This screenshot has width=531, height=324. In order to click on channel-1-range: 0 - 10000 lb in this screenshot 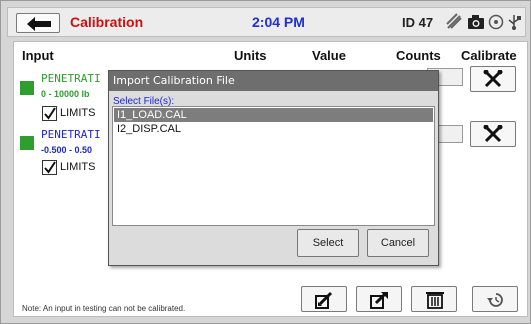, I will do `click(65, 94)`.